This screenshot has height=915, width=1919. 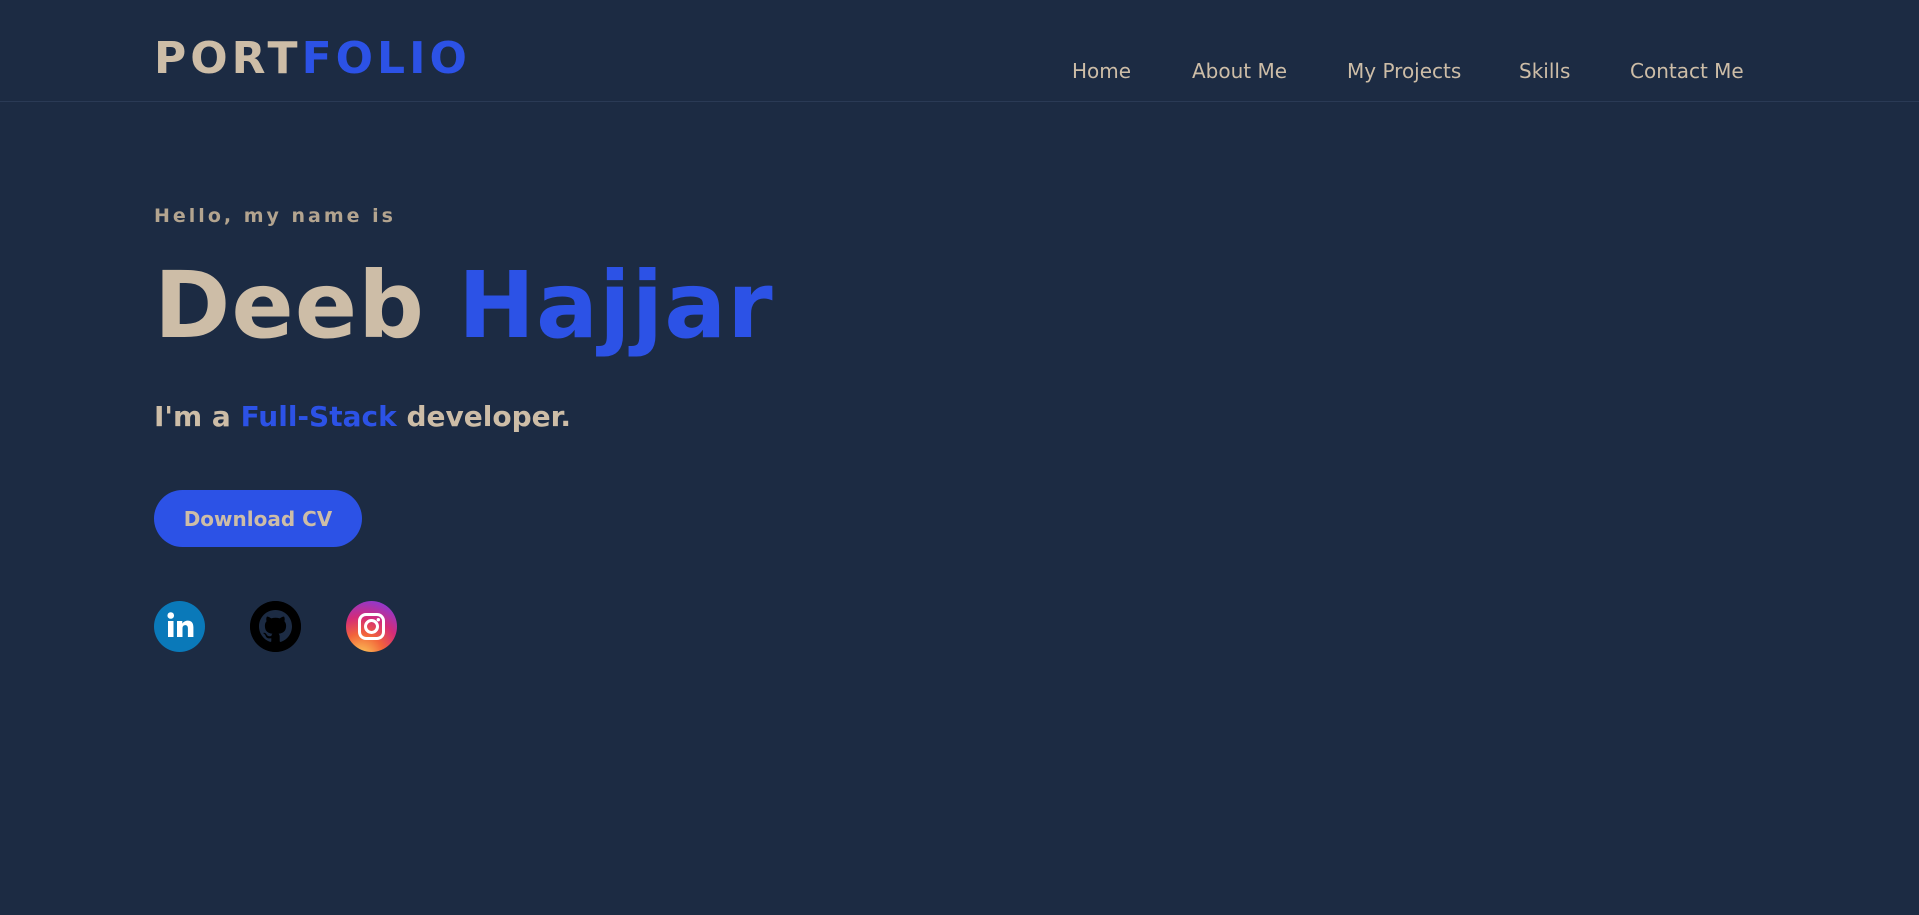 I want to click on instagram-icon, so click(x=371, y=626).